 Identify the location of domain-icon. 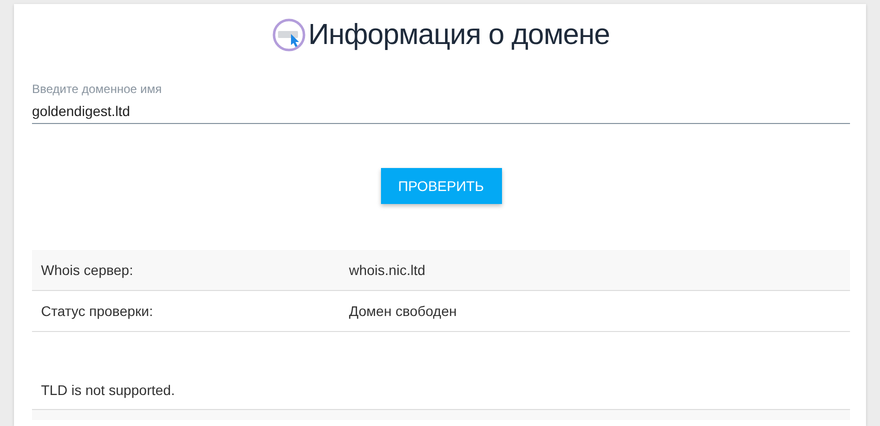
(289, 35).